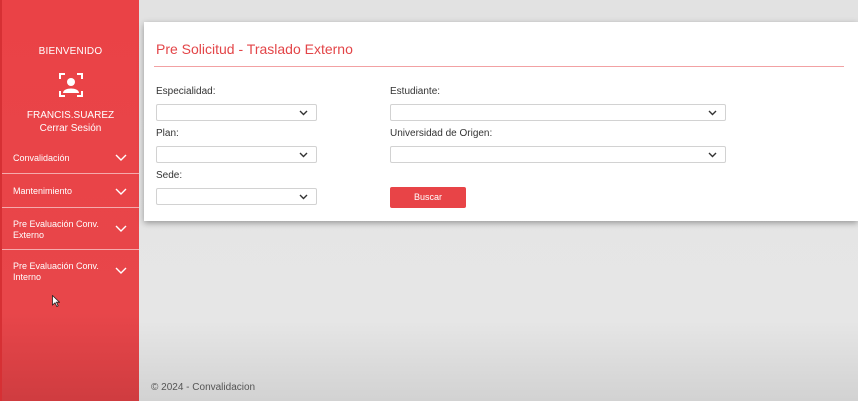 This screenshot has width=858, height=401. I want to click on sede-select, so click(236, 196).